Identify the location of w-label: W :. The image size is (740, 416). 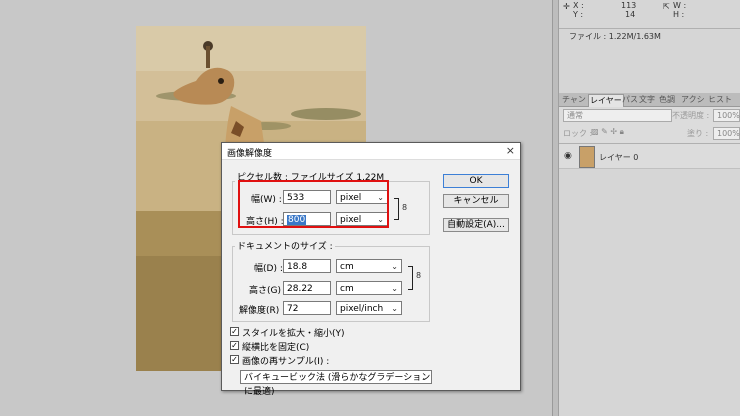
(680, 5).